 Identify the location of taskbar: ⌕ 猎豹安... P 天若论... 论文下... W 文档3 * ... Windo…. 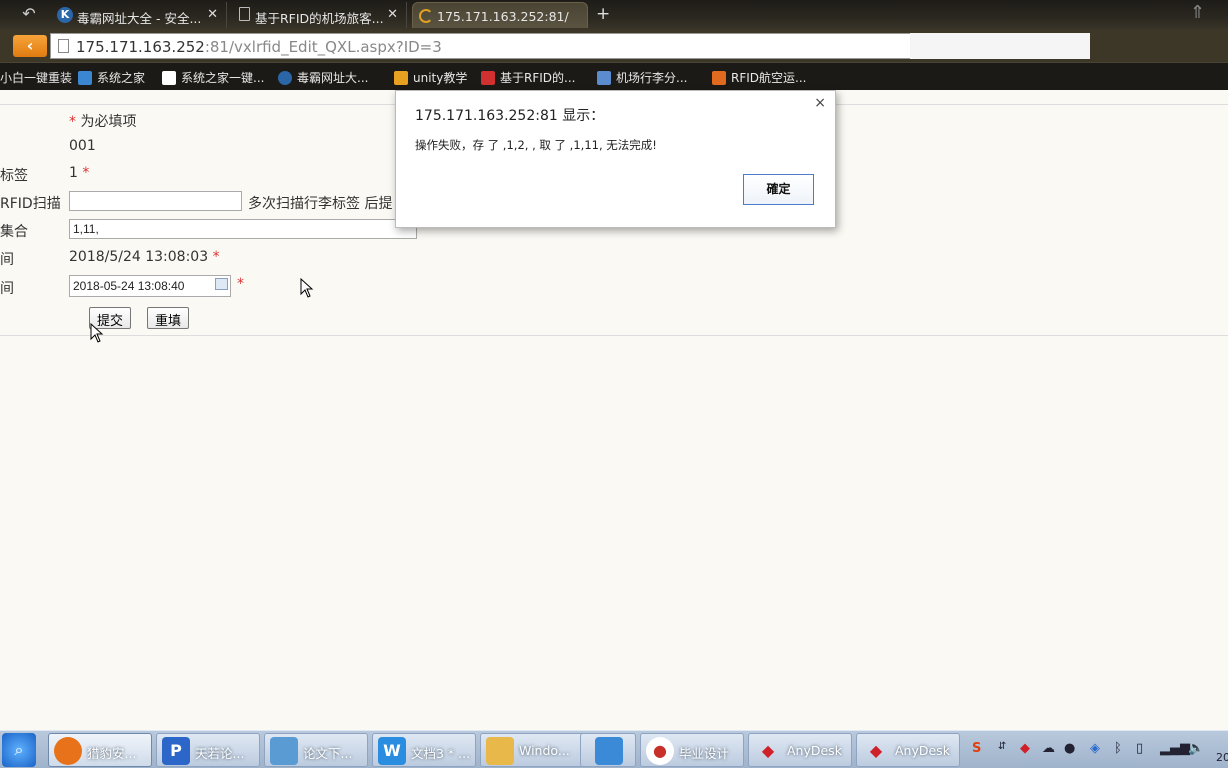
(614, 749).